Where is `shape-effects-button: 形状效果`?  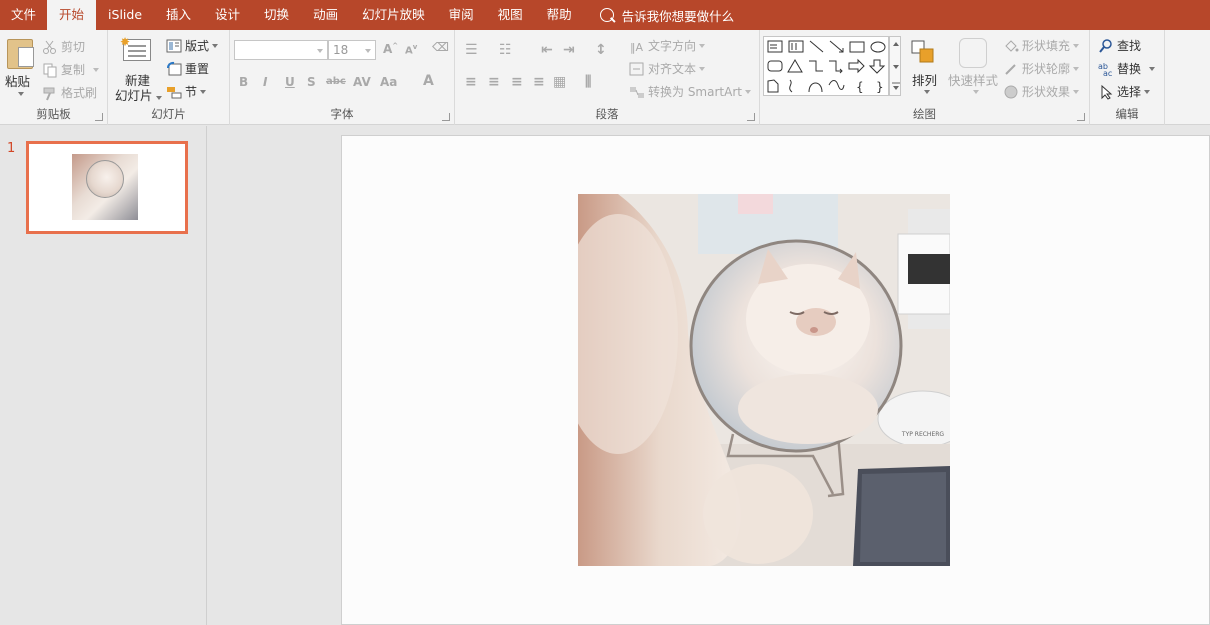
shape-effects-button: 形状效果 is located at coordinates (1041, 91).